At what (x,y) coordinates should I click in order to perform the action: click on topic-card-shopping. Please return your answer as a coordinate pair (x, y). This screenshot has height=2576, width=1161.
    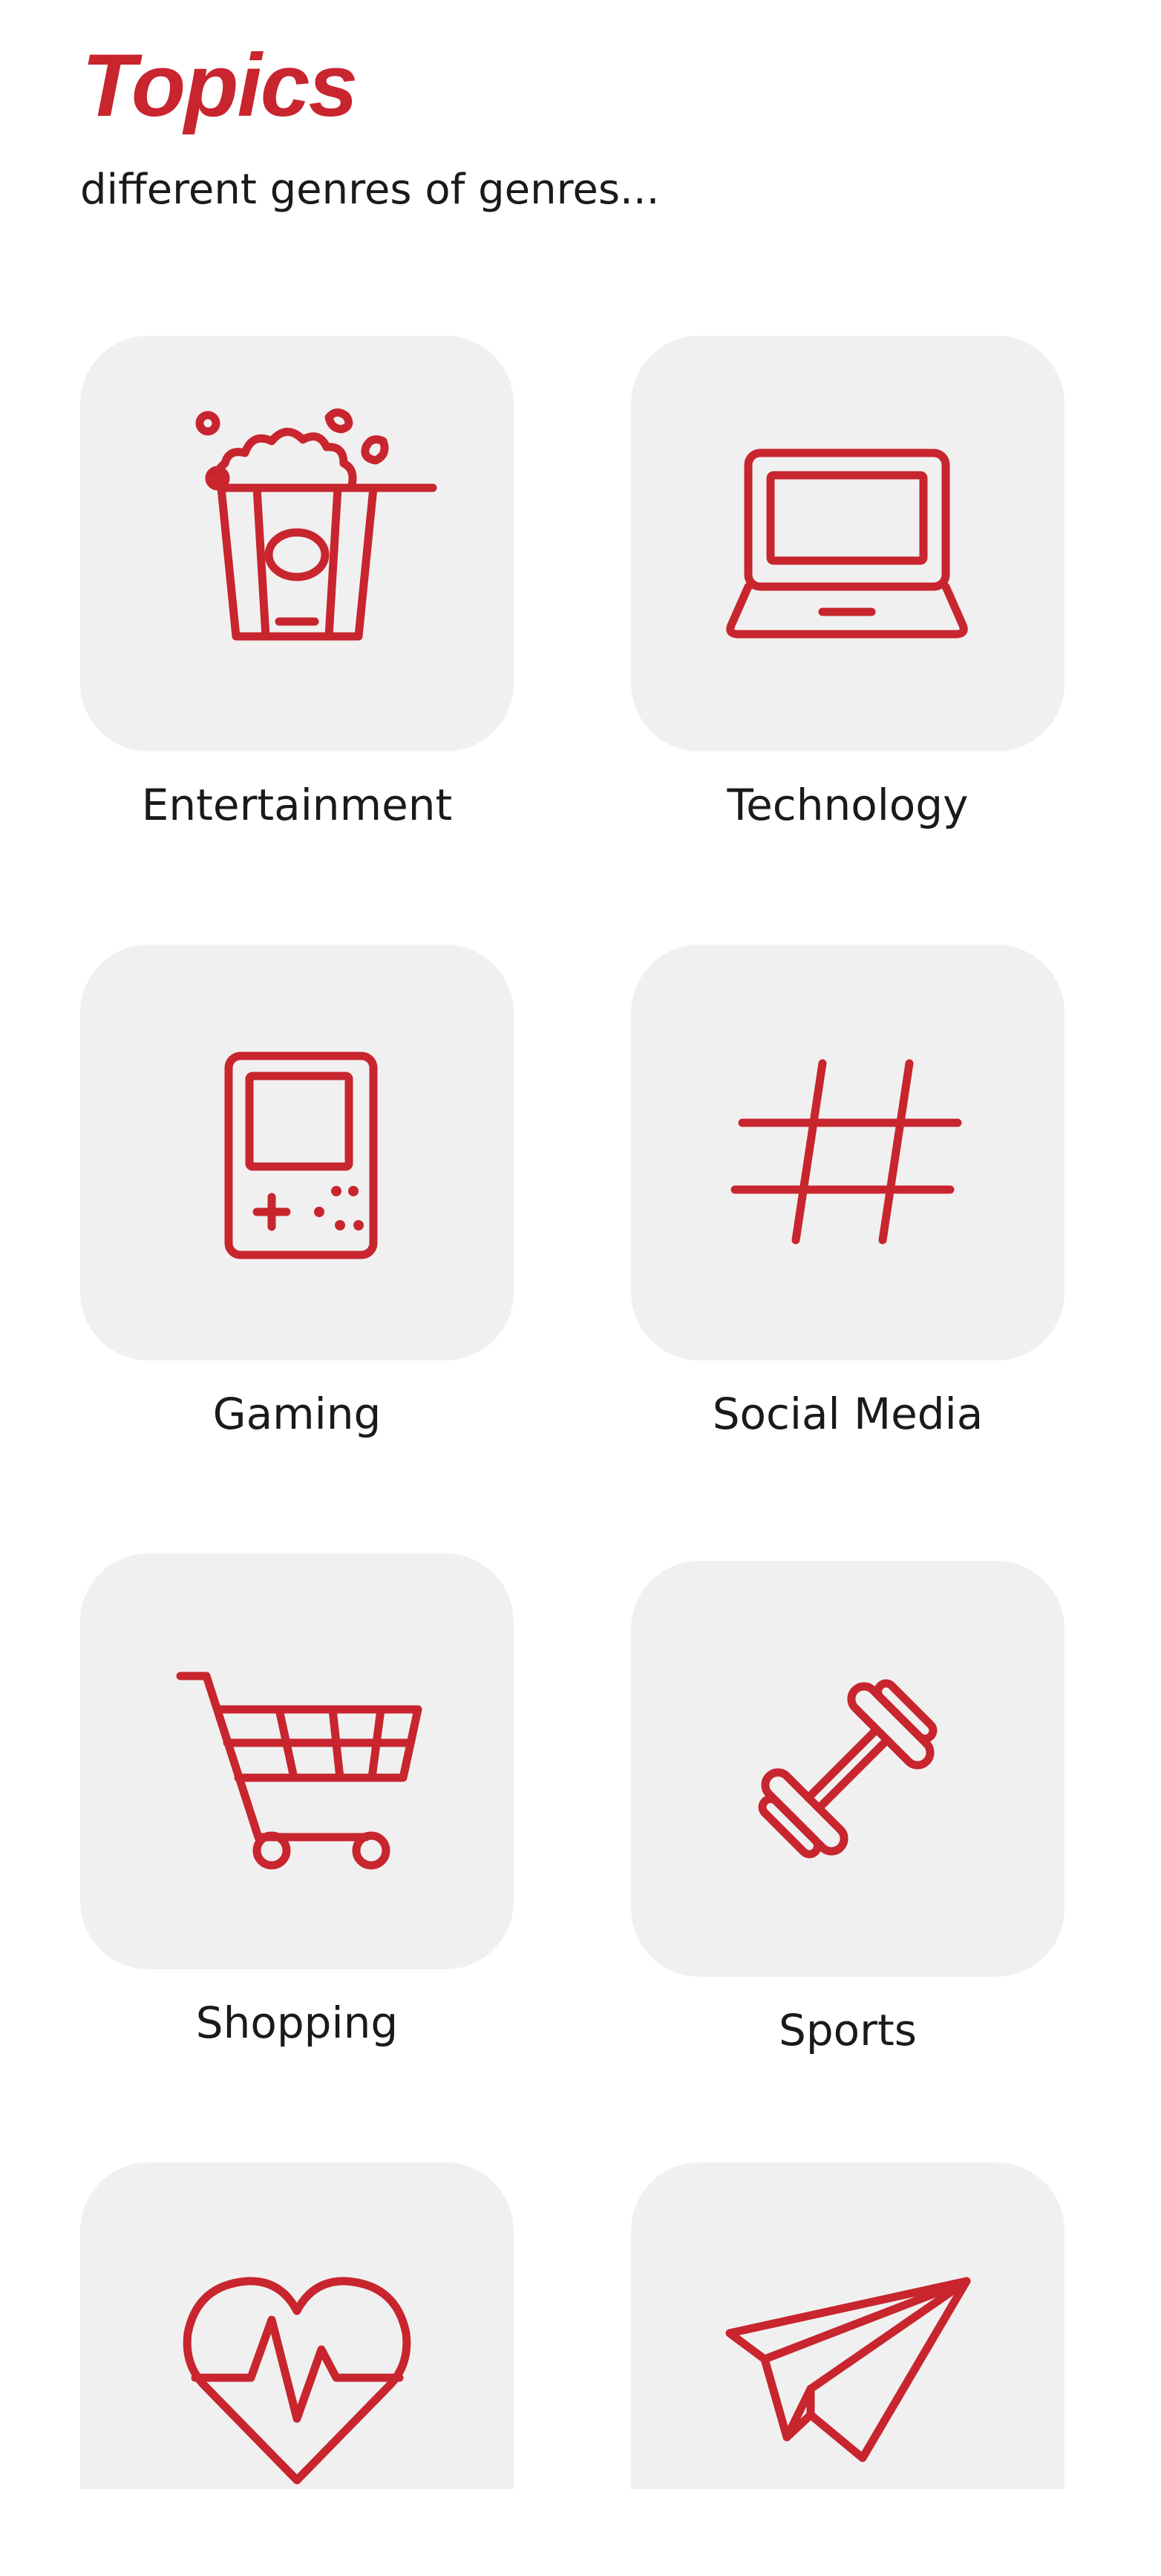
    Looking at the image, I should click on (297, 1761).